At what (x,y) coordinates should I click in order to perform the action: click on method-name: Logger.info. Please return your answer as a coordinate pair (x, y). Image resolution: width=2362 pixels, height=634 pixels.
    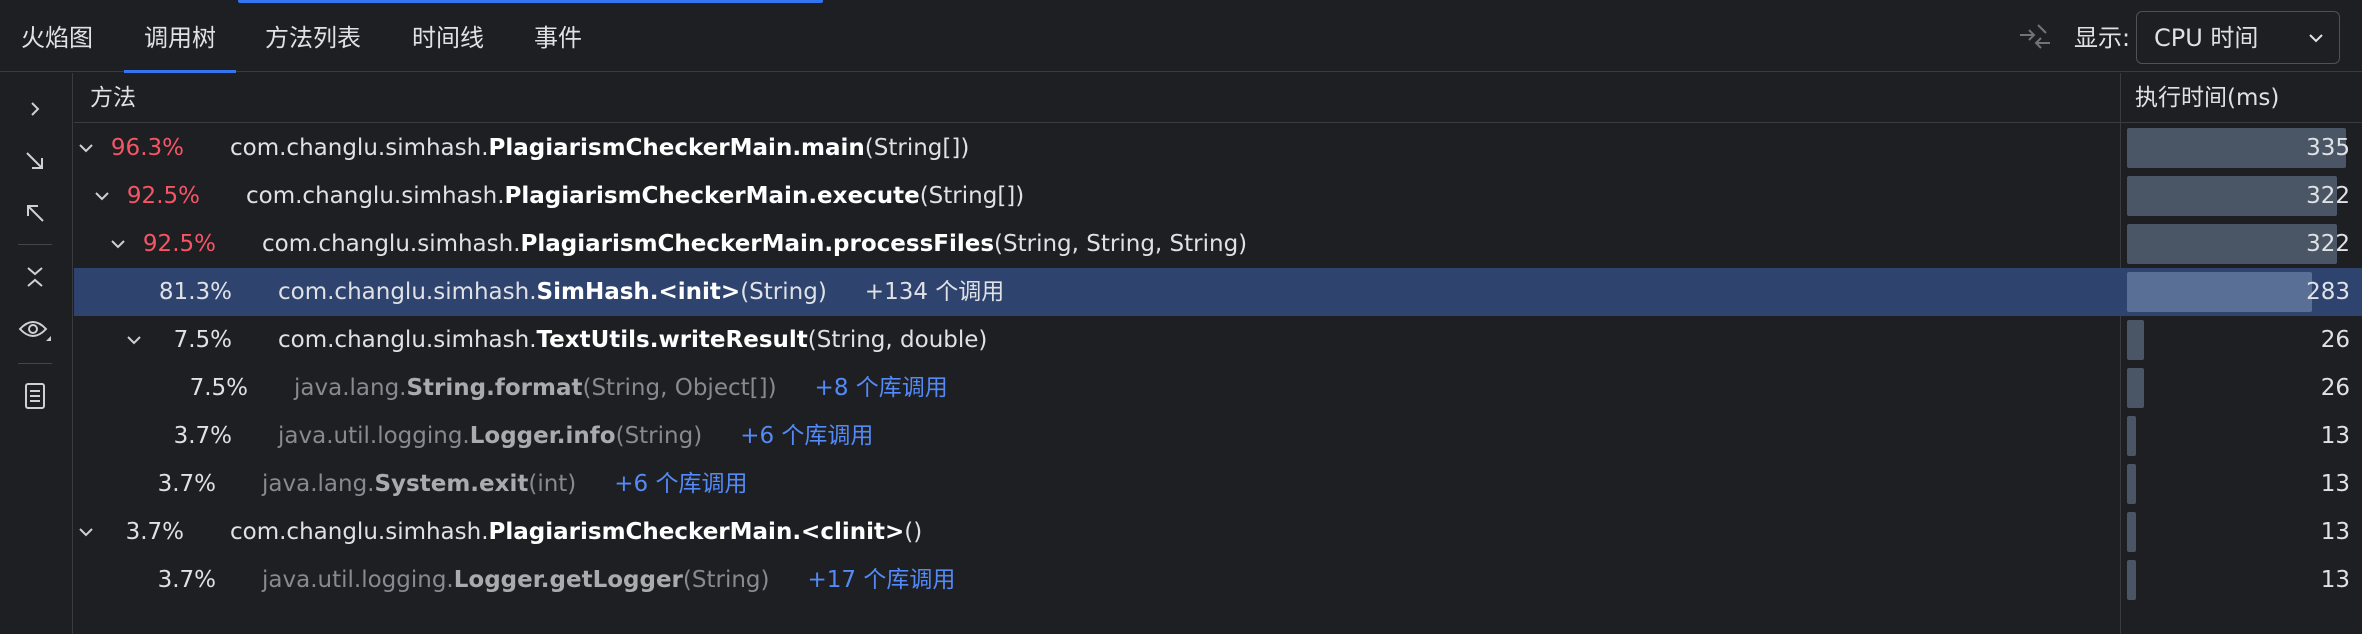
    Looking at the image, I should click on (542, 436).